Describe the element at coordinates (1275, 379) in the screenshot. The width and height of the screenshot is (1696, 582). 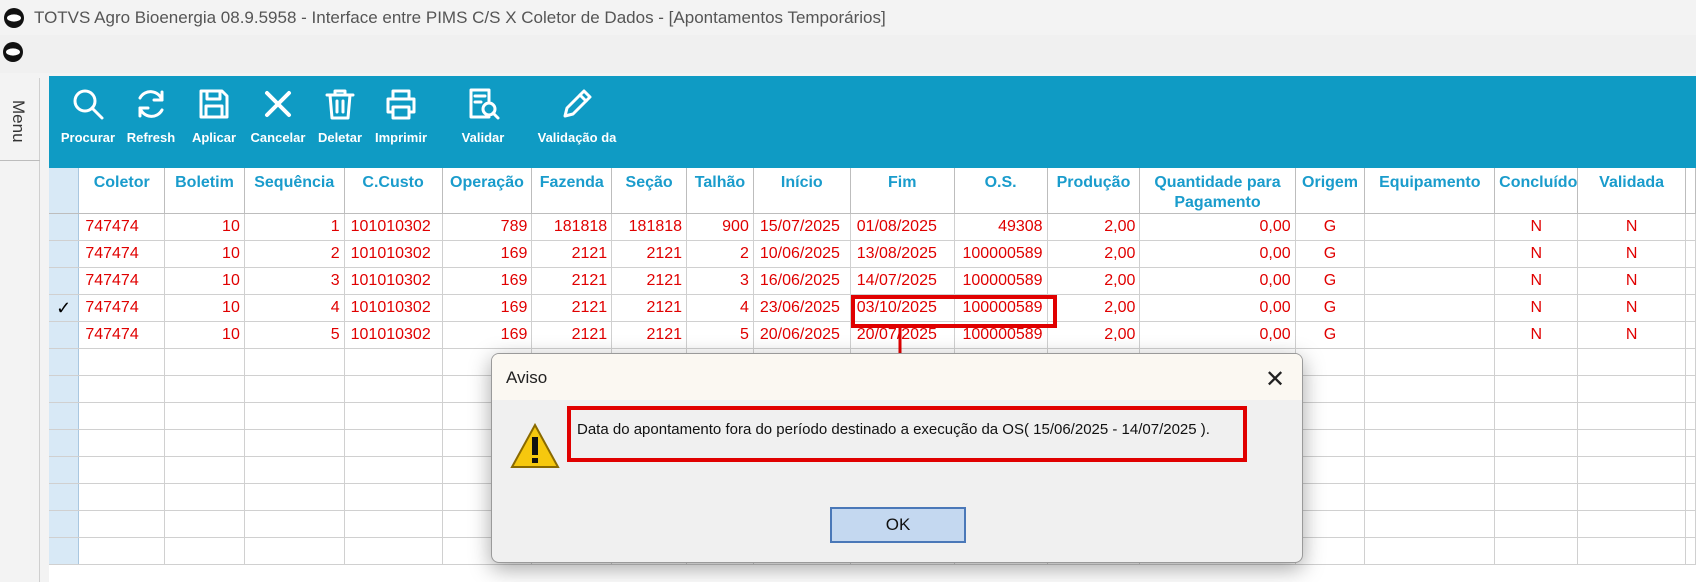
I see `dialog-close-button: ✕` at that location.